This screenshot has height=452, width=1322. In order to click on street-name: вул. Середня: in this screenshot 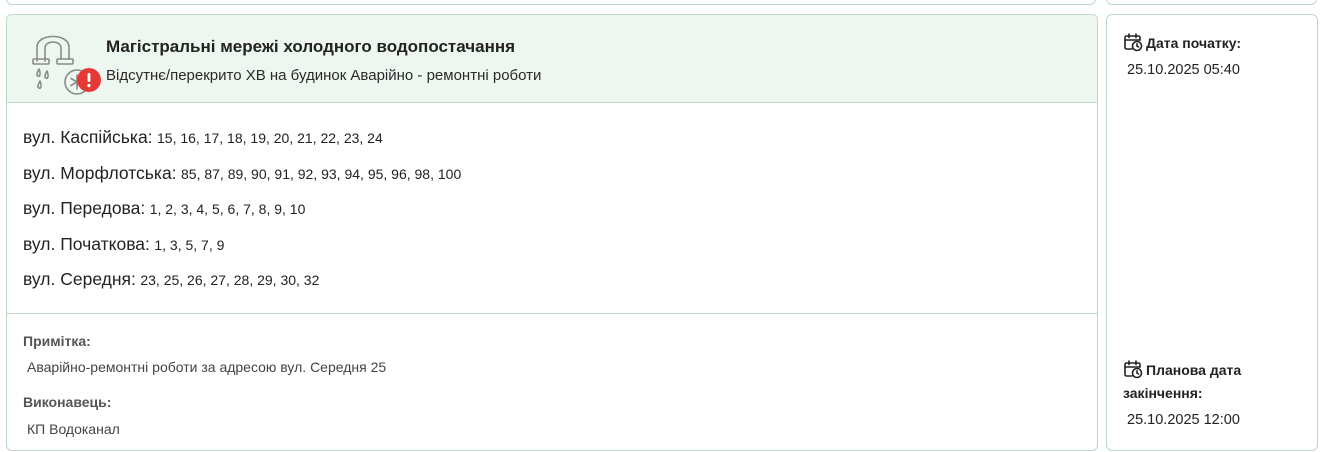, I will do `click(79, 279)`.